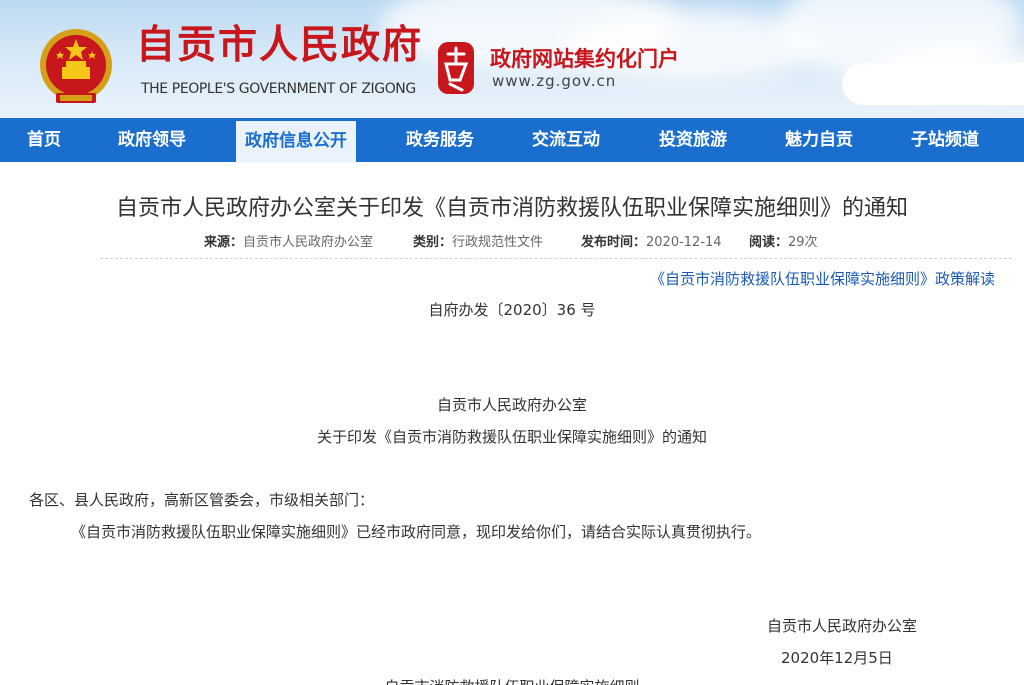  I want to click on doc-subject: 关于印发《自贡市消防救援队伍职业保障实施细则》的通知, so click(511, 437).